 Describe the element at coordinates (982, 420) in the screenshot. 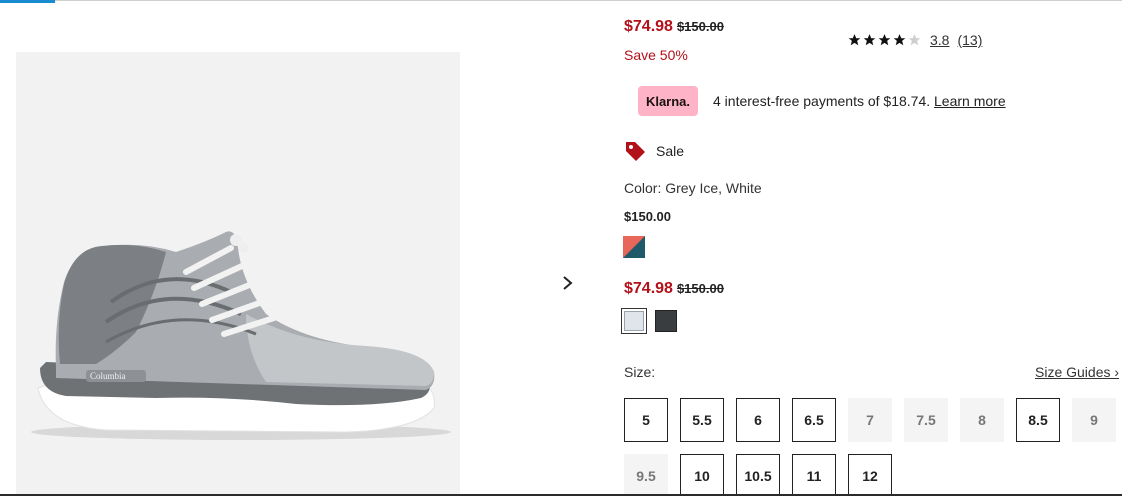

I see `size-option-8: 8` at that location.